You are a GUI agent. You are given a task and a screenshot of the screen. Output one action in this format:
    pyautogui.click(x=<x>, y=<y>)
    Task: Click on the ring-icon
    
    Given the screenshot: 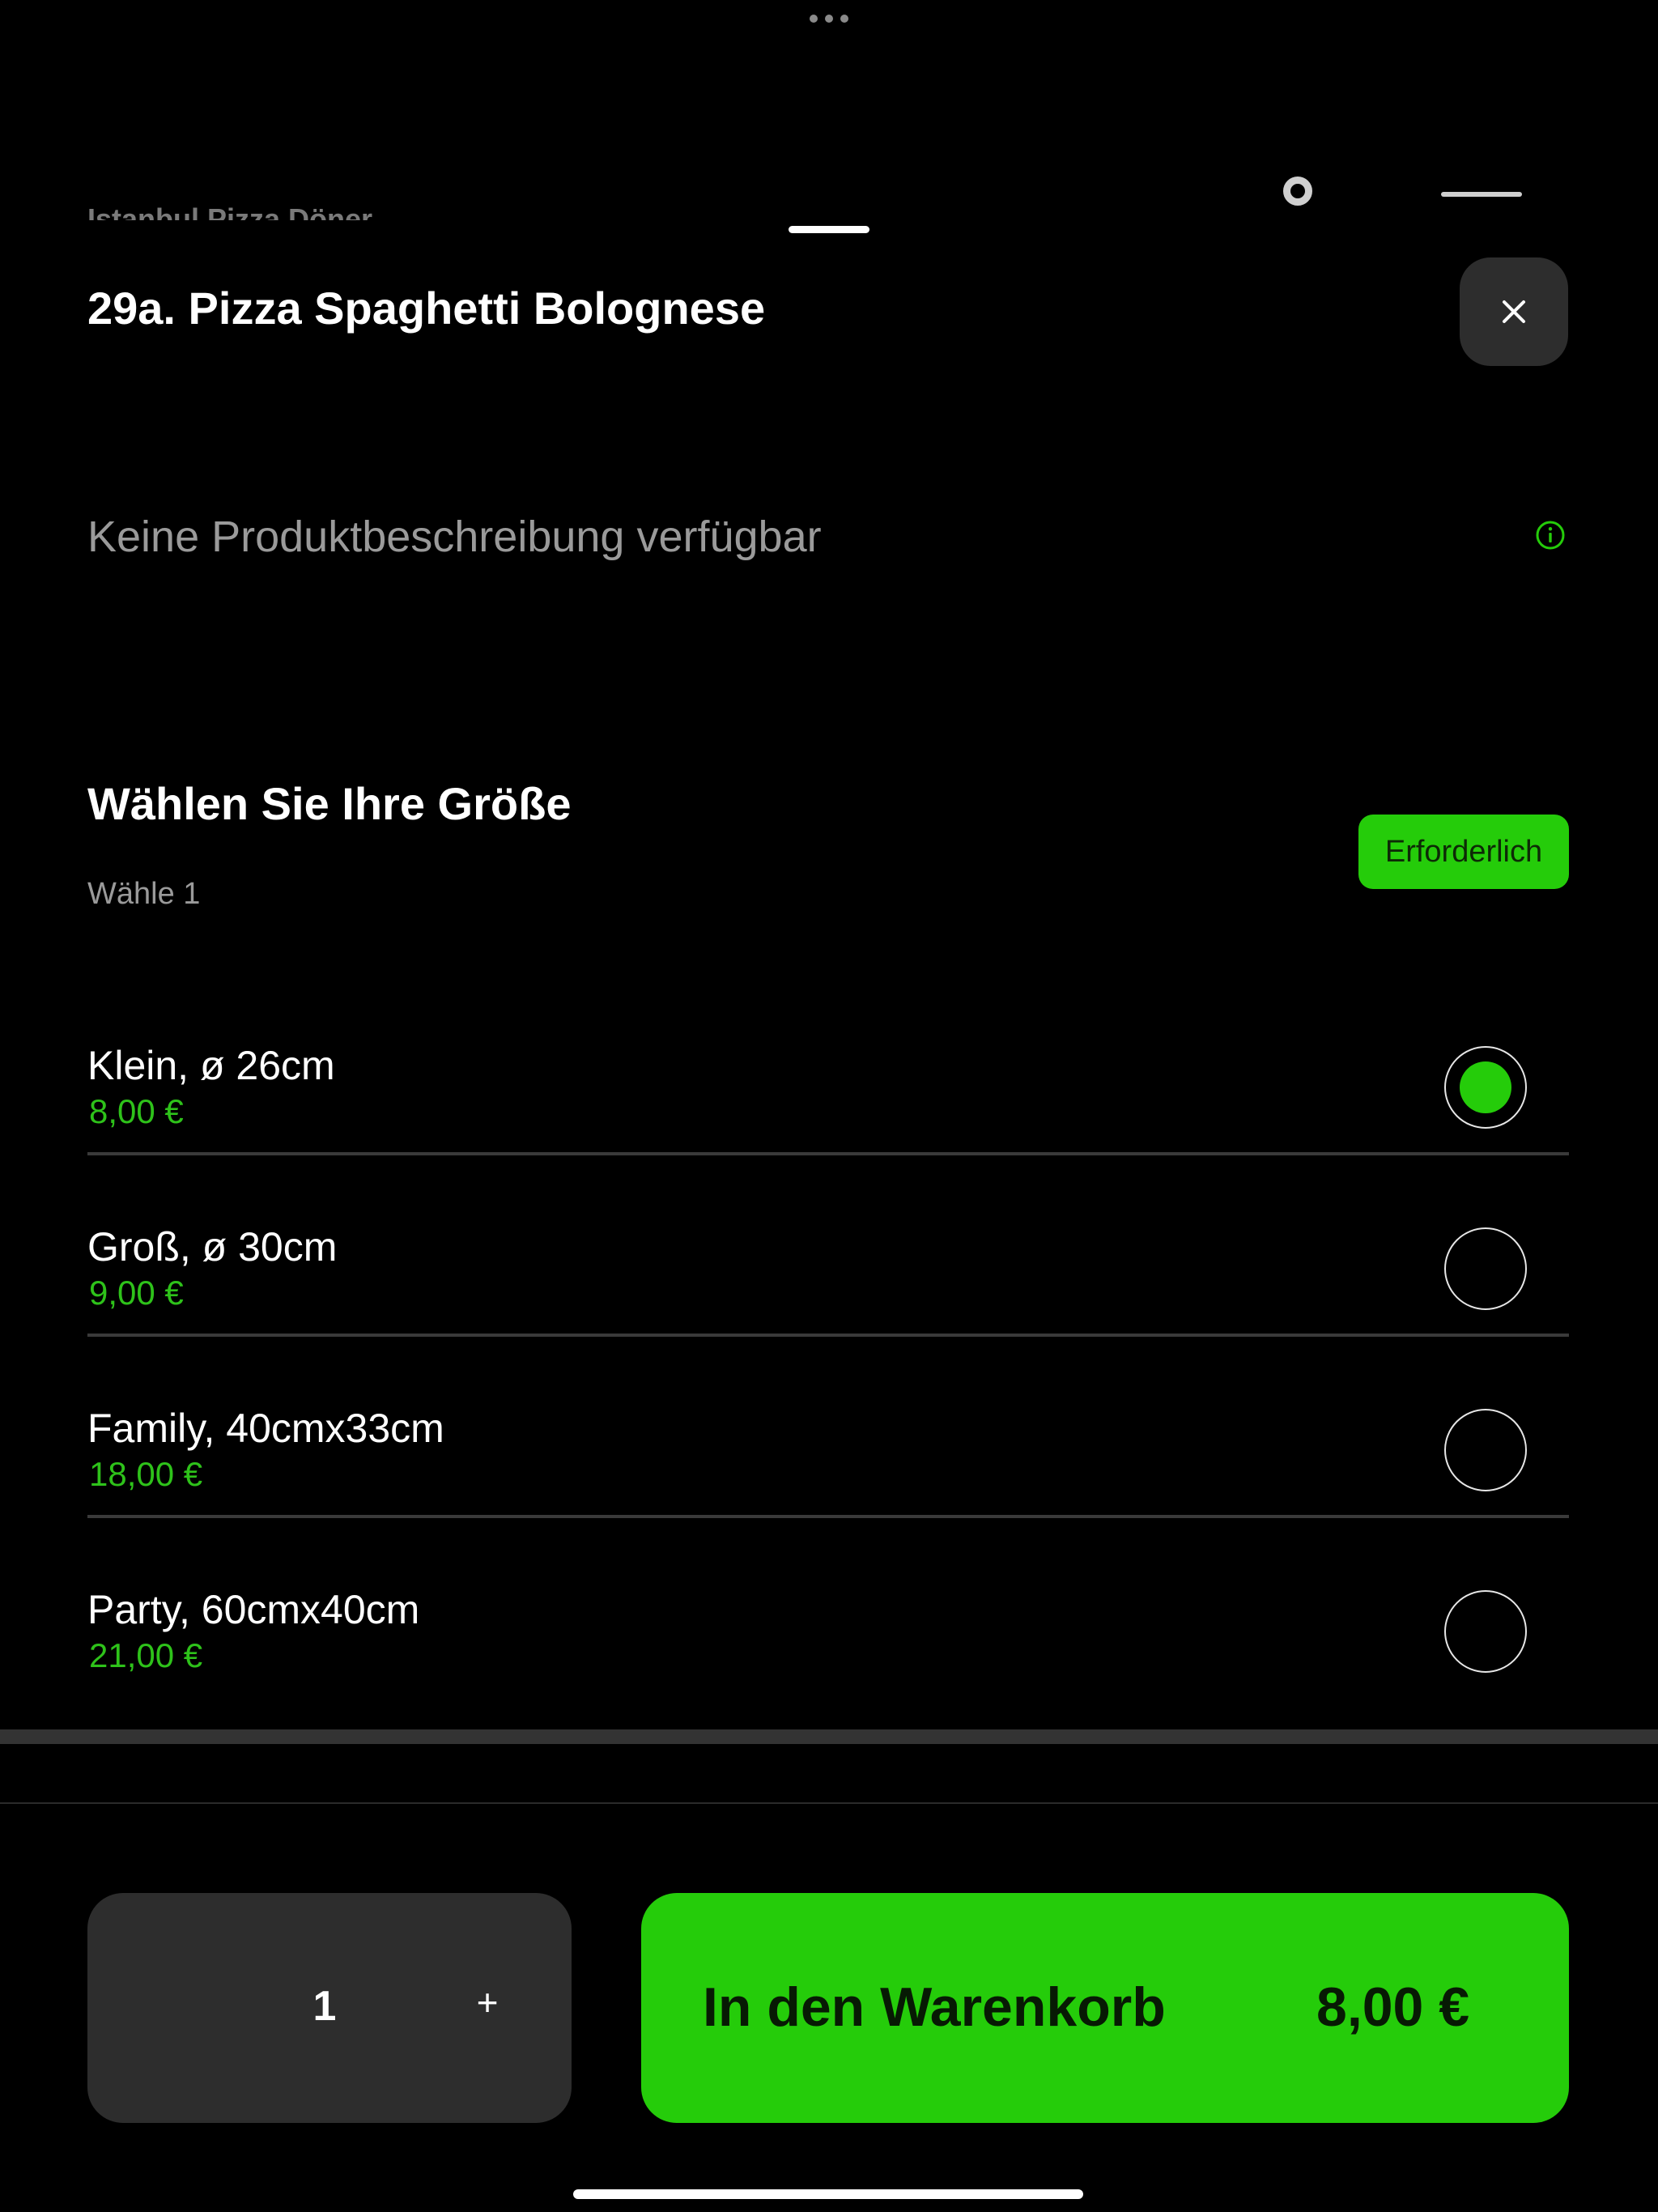 What is the action you would take?
    pyautogui.click(x=1297, y=191)
    